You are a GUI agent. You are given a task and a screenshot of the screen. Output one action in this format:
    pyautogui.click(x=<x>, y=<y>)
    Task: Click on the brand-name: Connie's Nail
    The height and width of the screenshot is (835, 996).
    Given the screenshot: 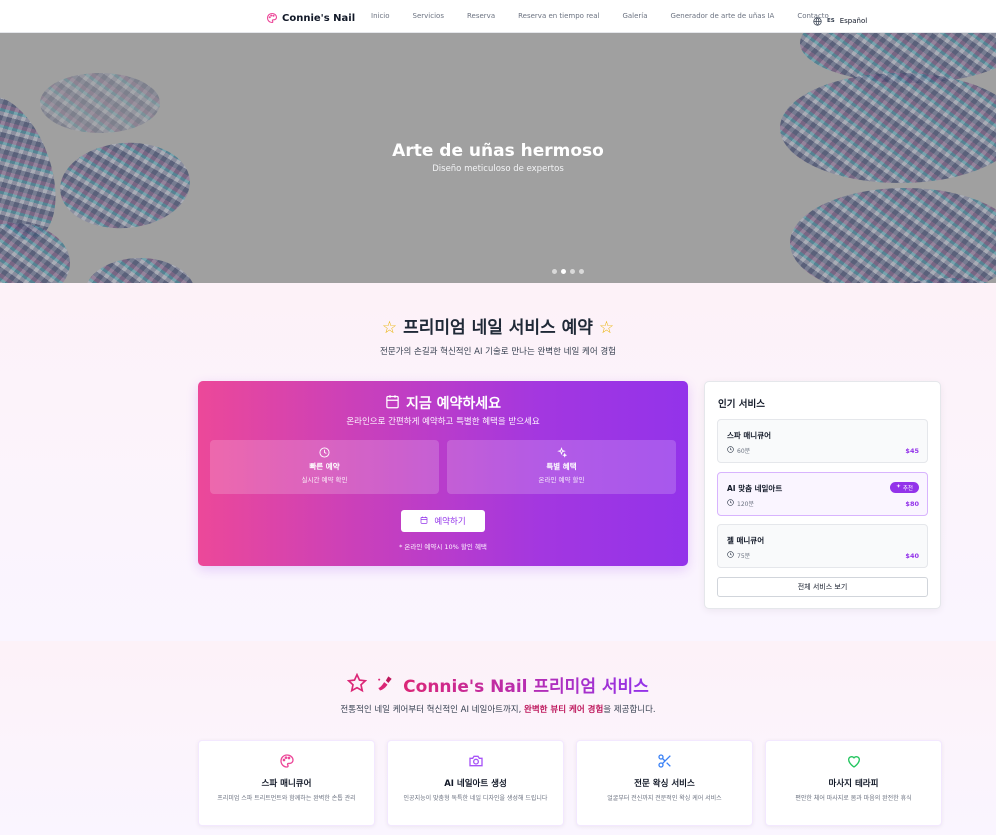 What is the action you would take?
    pyautogui.click(x=319, y=18)
    